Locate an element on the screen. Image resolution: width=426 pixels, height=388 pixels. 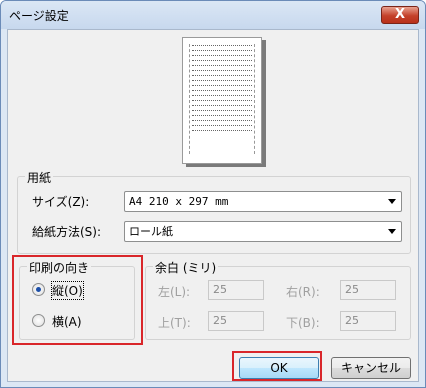
window-title: ページ設定 is located at coordinates (39, 16).